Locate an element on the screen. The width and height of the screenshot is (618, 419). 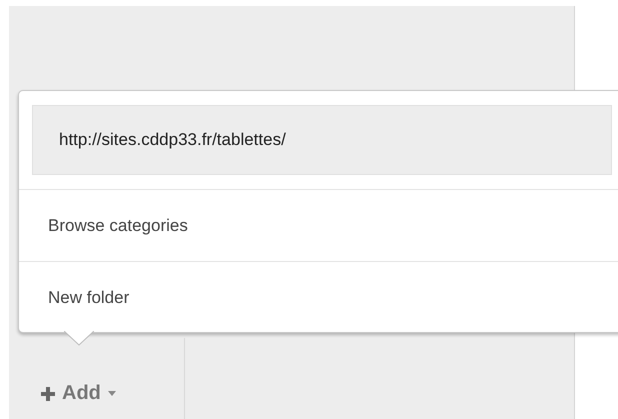
plus-icon is located at coordinates (48, 393).